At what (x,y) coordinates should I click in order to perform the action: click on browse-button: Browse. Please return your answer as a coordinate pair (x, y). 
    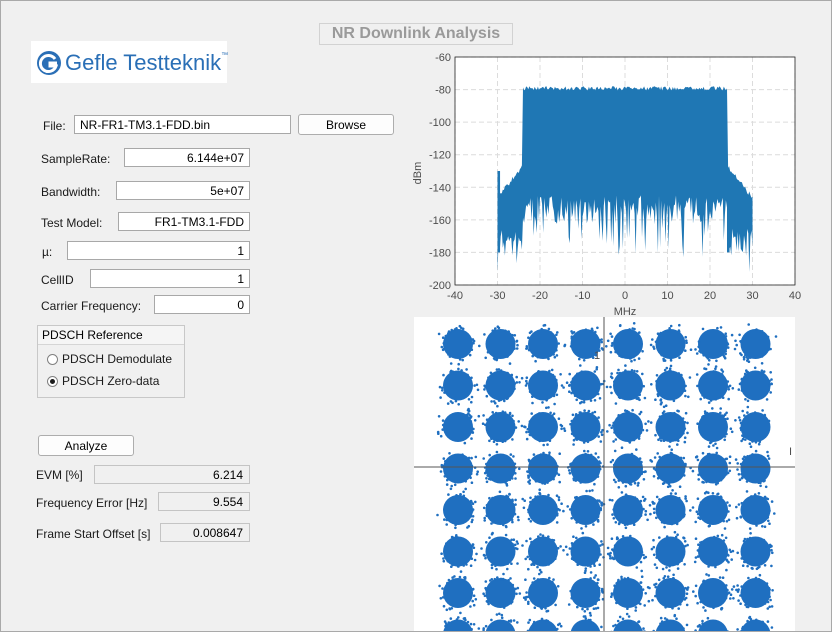
    Looking at the image, I should click on (346, 124).